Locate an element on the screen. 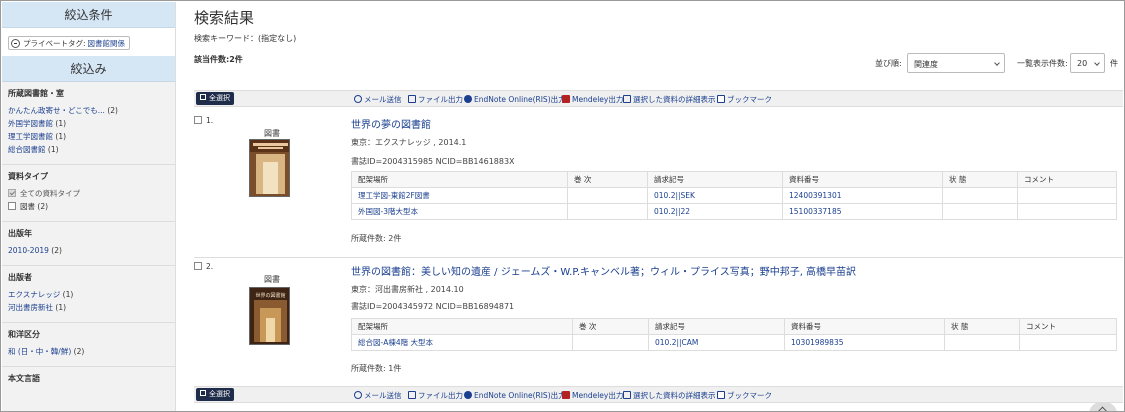 Image resolution: width=1125 pixels, height=412 pixels. record-title-link: 世界の夢の図書館 is located at coordinates (391, 123).